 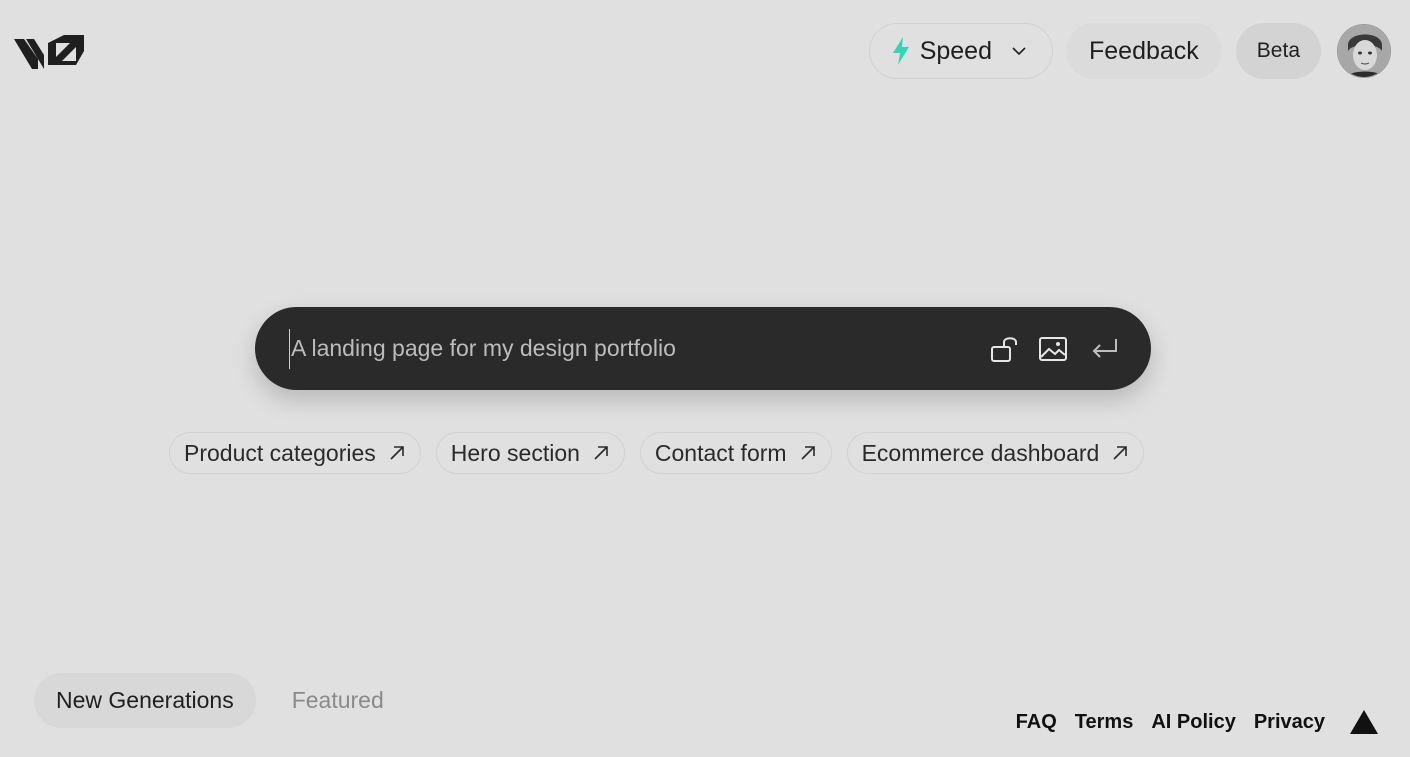 I want to click on lock-open-icon, so click(x=1005, y=349).